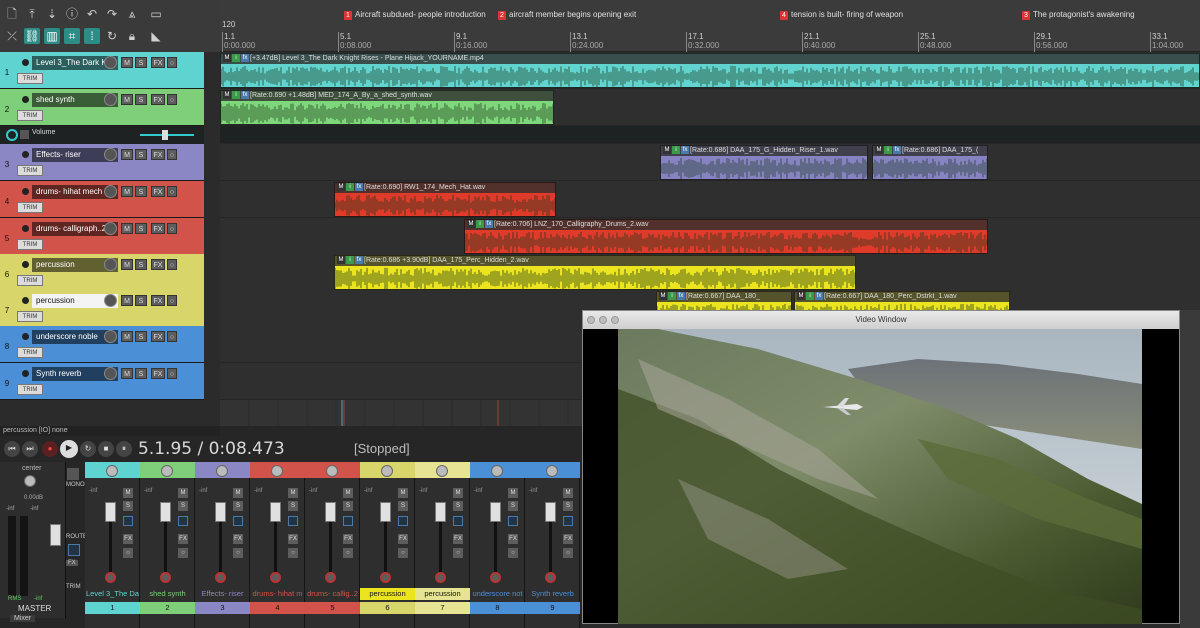  I want to click on envelope-arm-icon, so click(24, 134).